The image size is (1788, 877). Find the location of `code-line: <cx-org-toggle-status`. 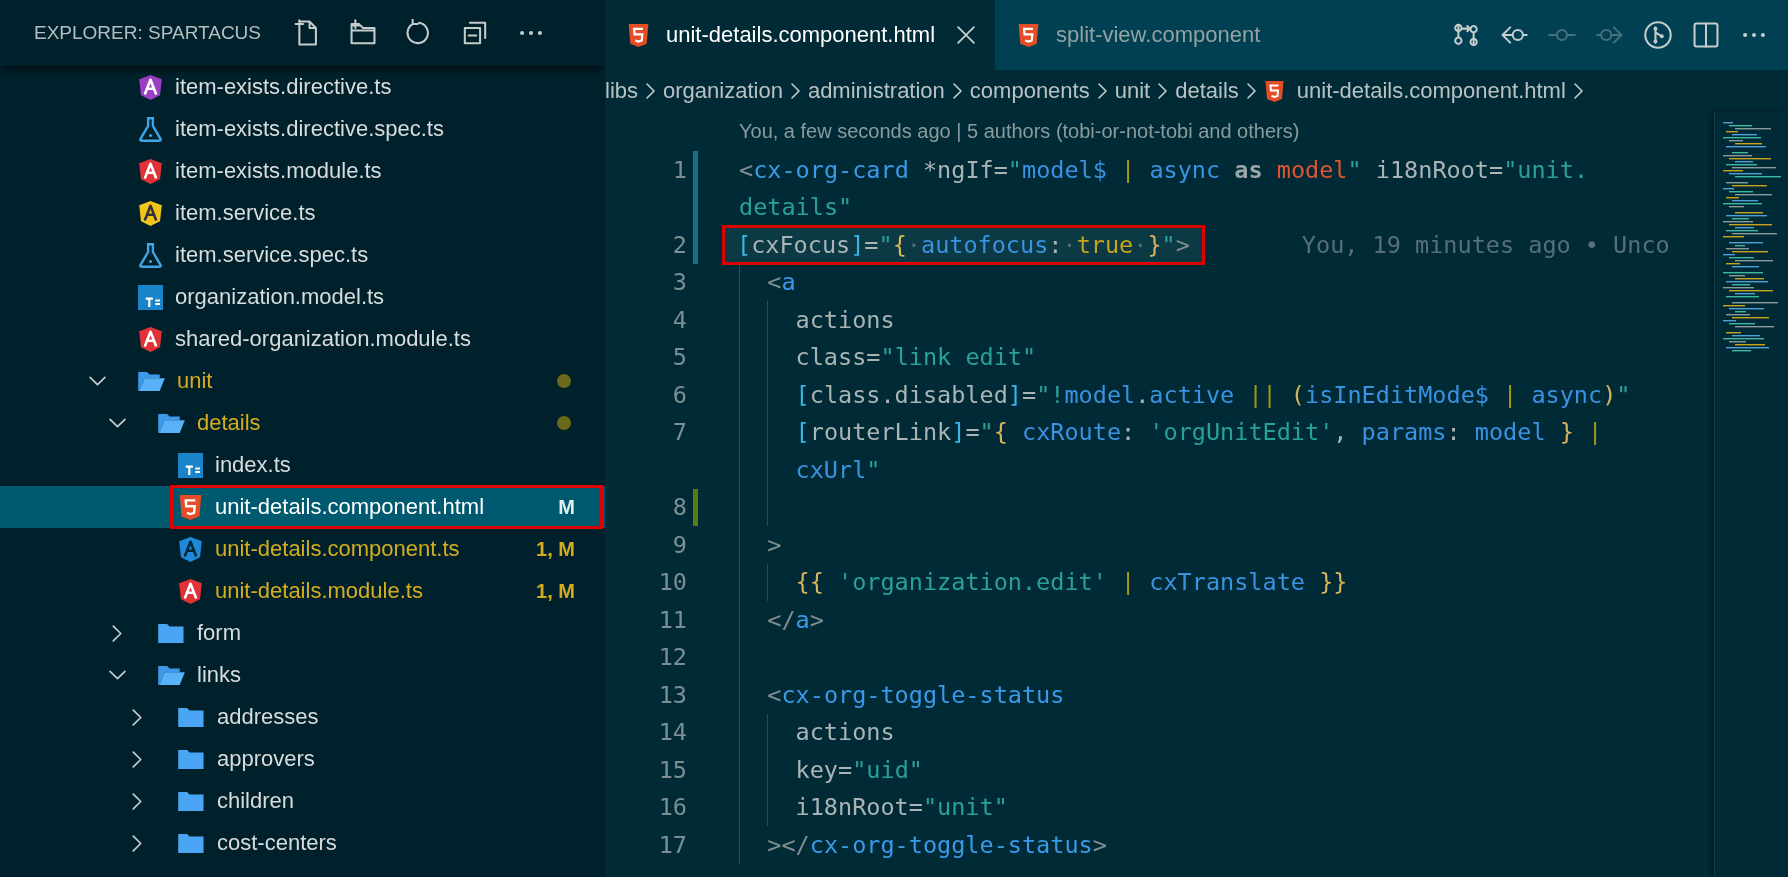

code-line: <cx-org-toggle-status is located at coordinates (916, 694).